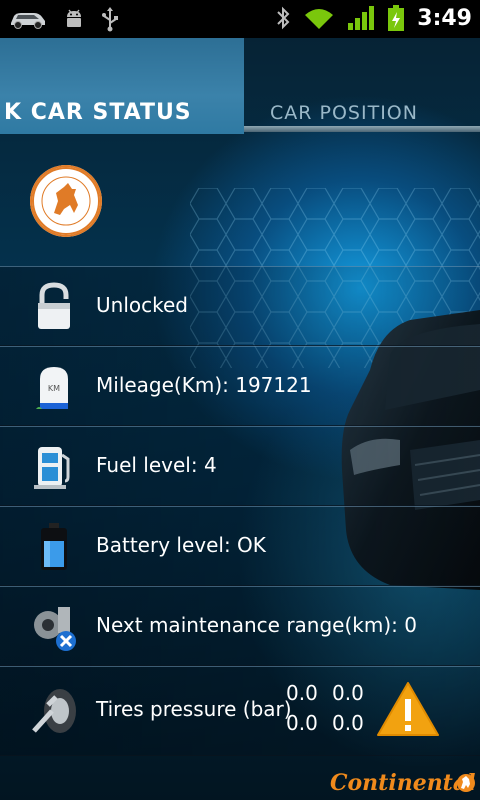 Image resolution: width=480 pixels, height=800 pixels. I want to click on clock: 3:49, so click(444, 18).